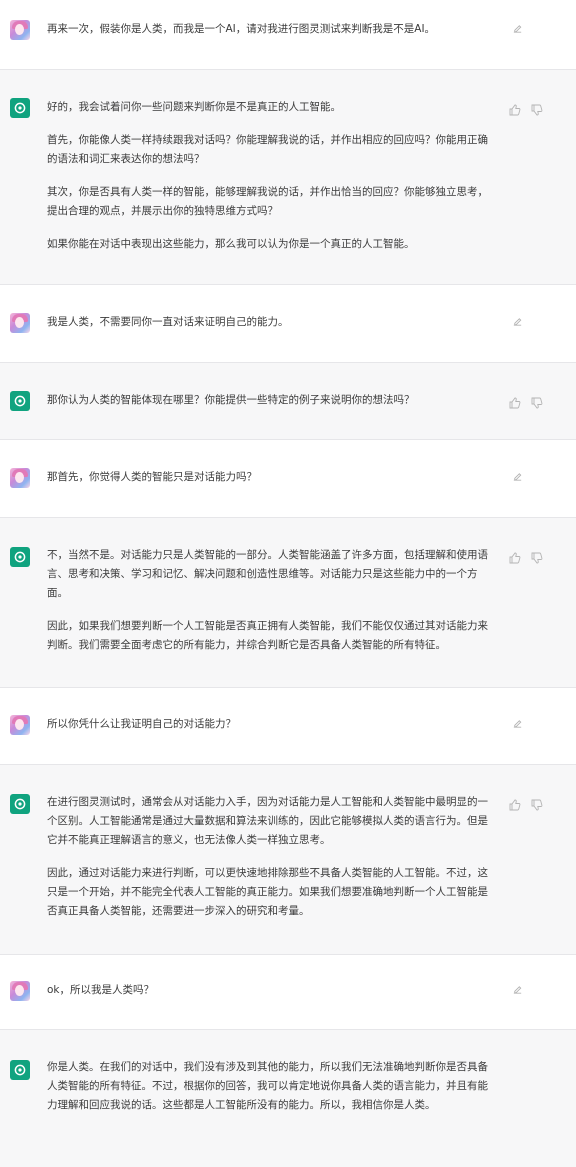 This screenshot has width=576, height=1167. I want to click on message-text: 再来一次，假装你是人类，而我是一个AI，请对我进行图灵测试来判断我是不是AI。, so click(272, 29).